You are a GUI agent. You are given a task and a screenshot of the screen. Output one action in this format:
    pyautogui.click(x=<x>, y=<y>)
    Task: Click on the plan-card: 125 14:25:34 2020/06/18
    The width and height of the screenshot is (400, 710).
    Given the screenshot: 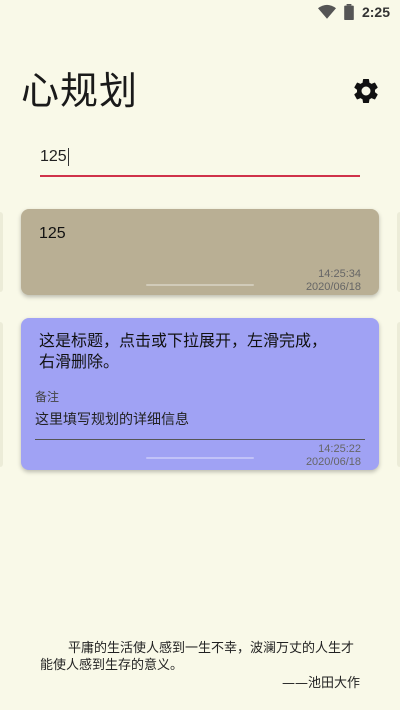 What is the action you would take?
    pyautogui.click(x=200, y=252)
    